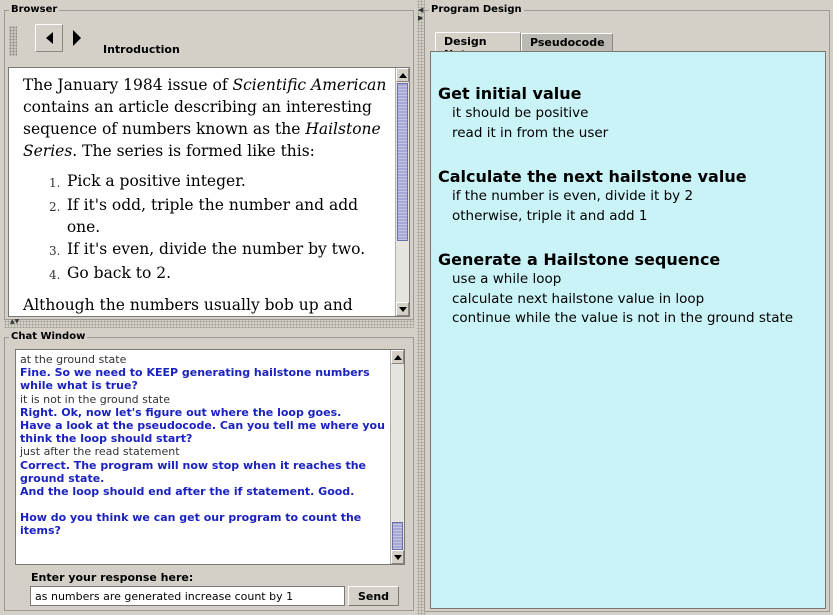  I want to click on tab-pseudocode: Pseudocode, so click(567, 42).